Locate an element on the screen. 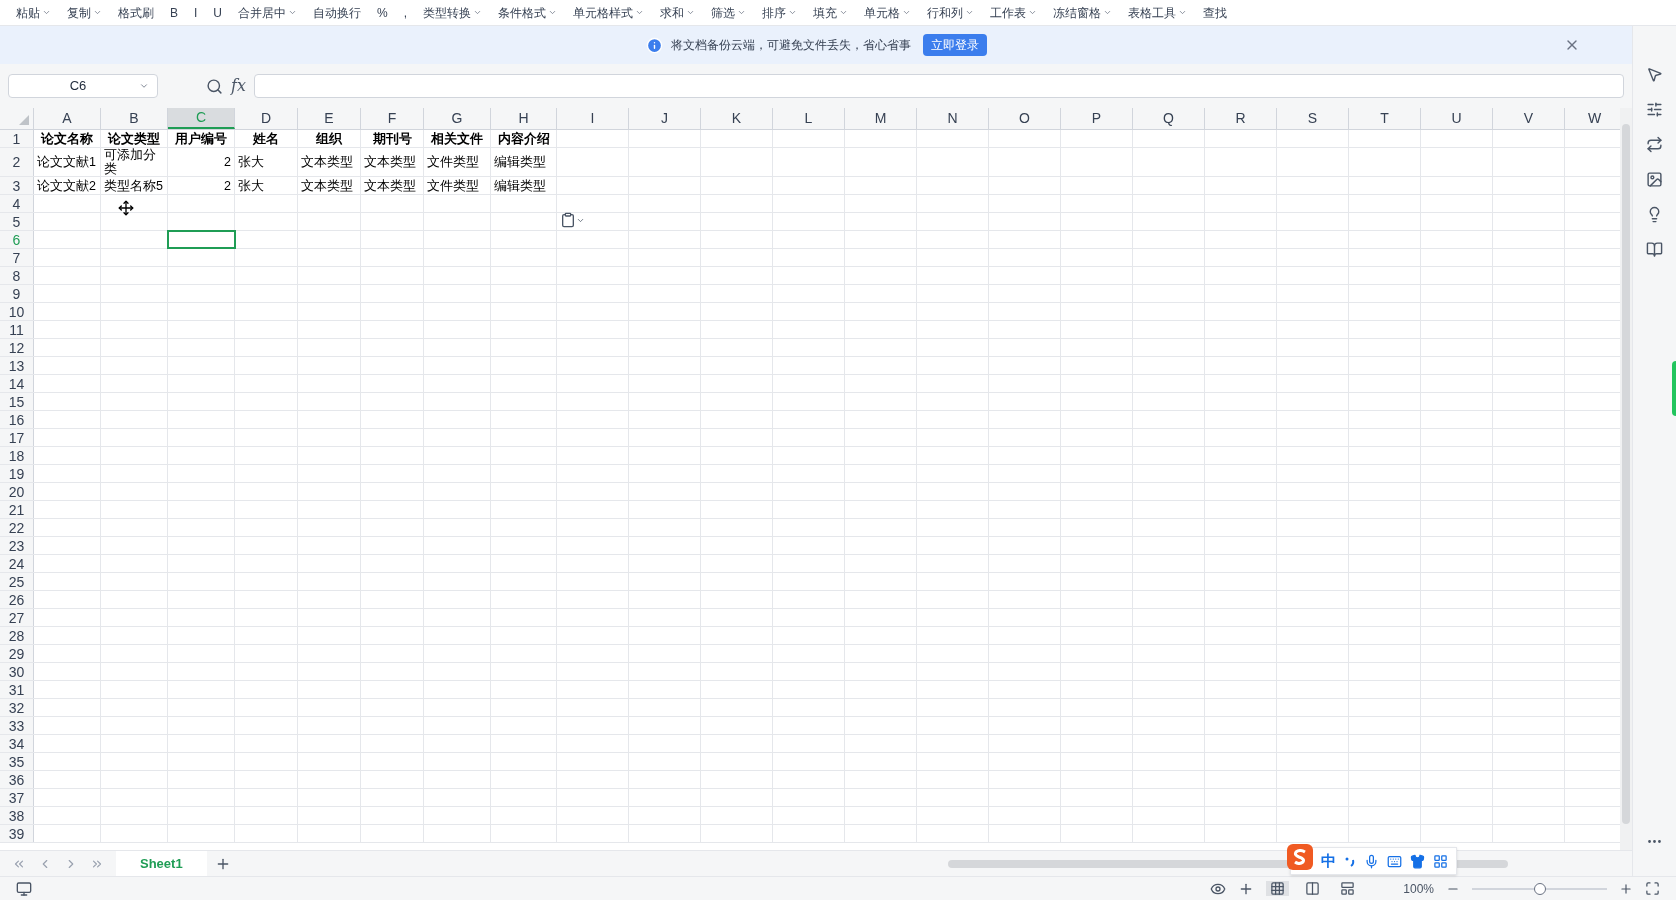 The height and width of the screenshot is (900, 1676). login-button: 立即登录 is located at coordinates (954, 45).